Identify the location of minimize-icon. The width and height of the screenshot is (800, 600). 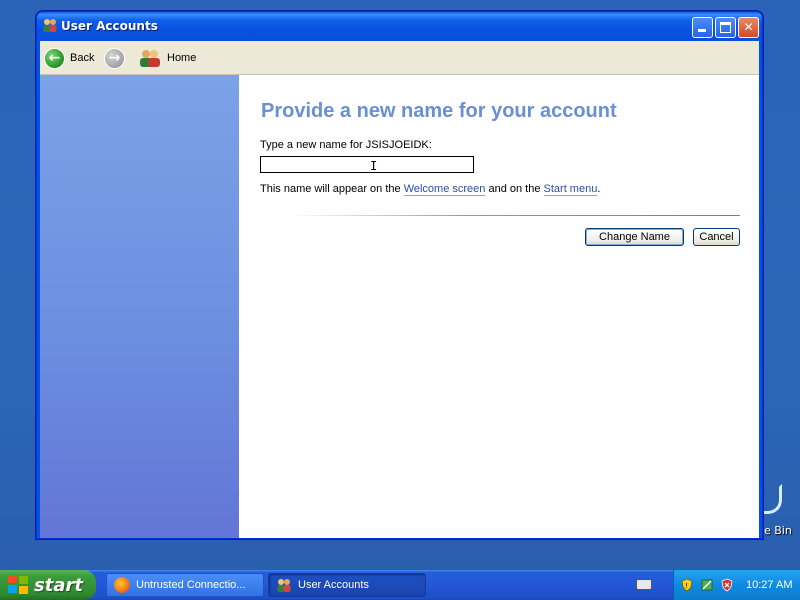
(702, 30).